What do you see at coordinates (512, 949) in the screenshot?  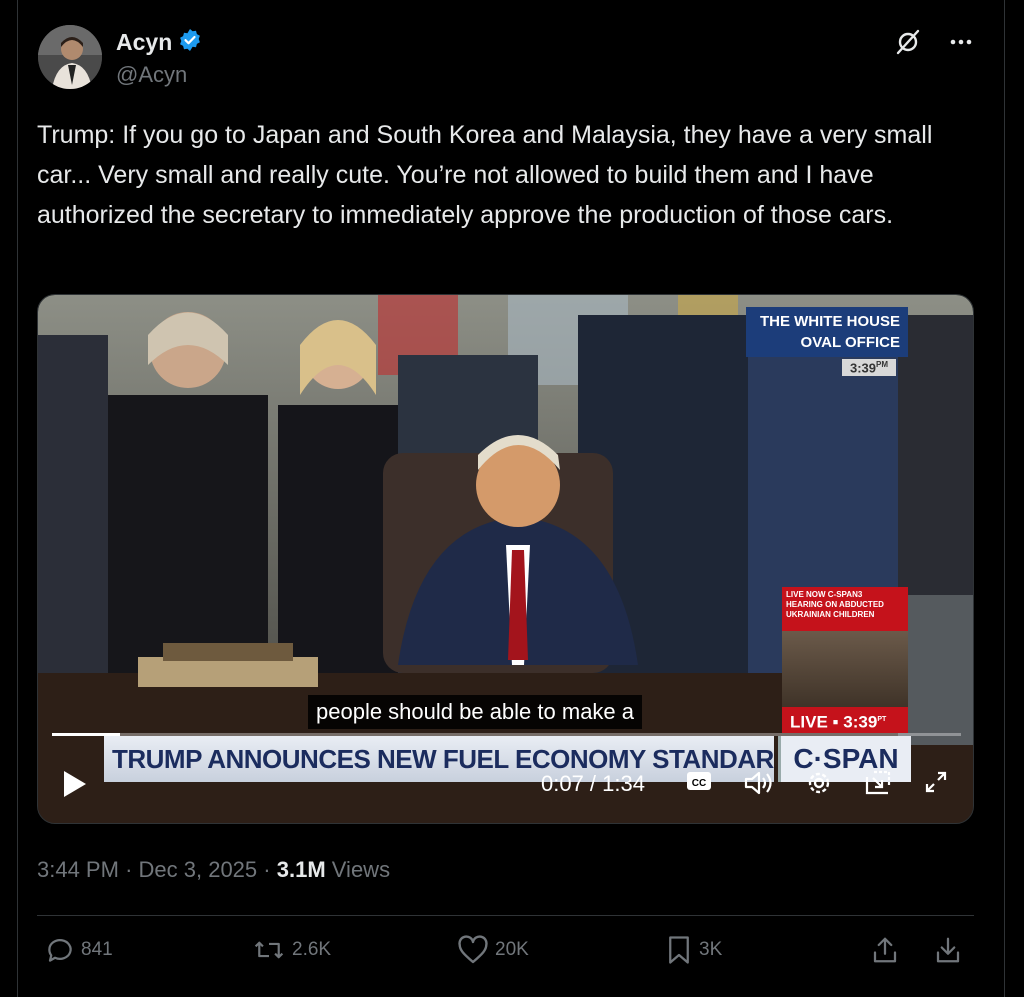 I see `like-count: 20K` at bounding box center [512, 949].